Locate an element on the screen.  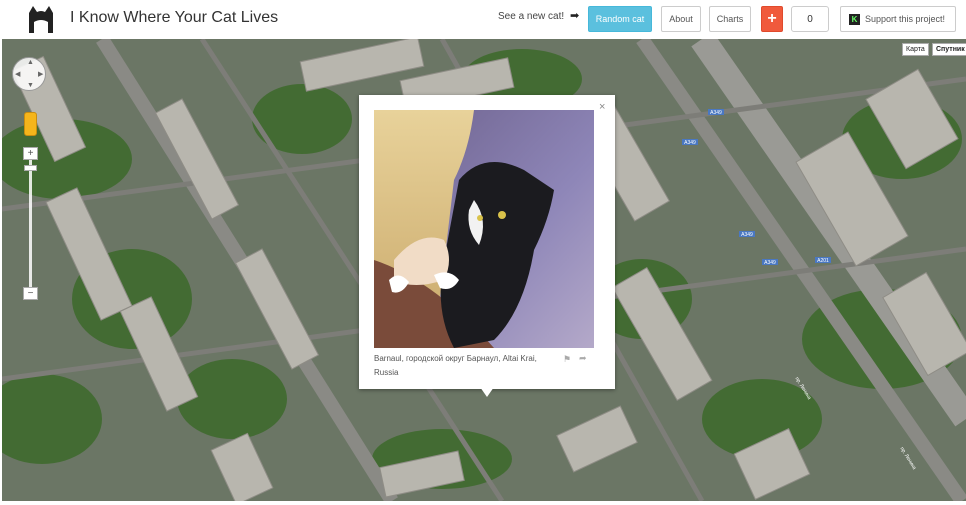
share-icon: ➦ is located at coordinates (583, 358).